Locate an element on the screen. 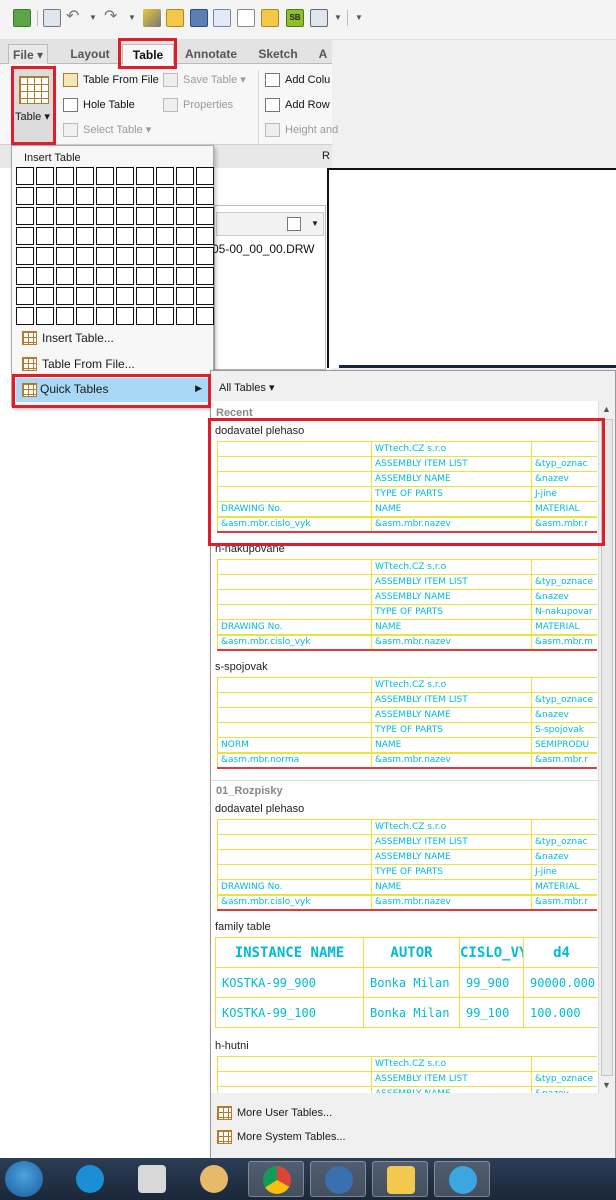 The height and width of the screenshot is (1200, 616). open-folder-icon is located at coordinates (175, 18).